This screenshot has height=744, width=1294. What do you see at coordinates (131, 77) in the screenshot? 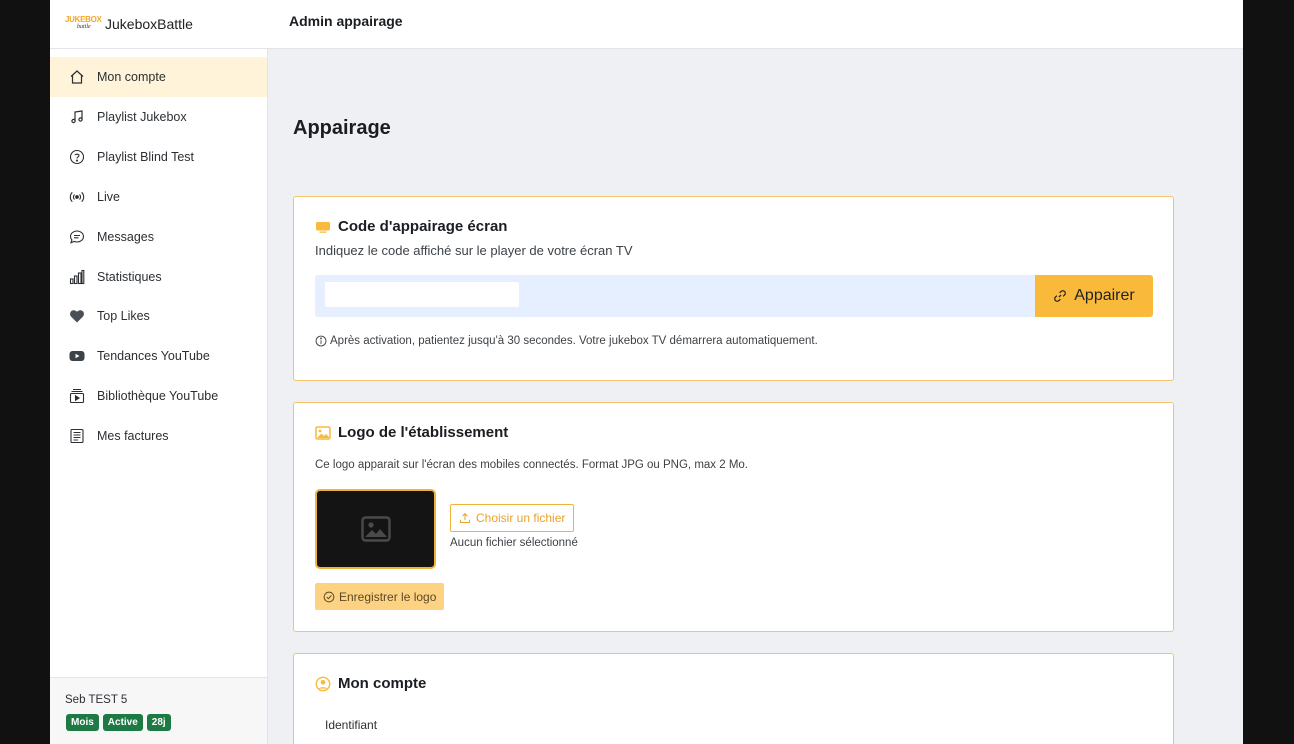
I see `sidebar-item-label: Mon compte` at bounding box center [131, 77].